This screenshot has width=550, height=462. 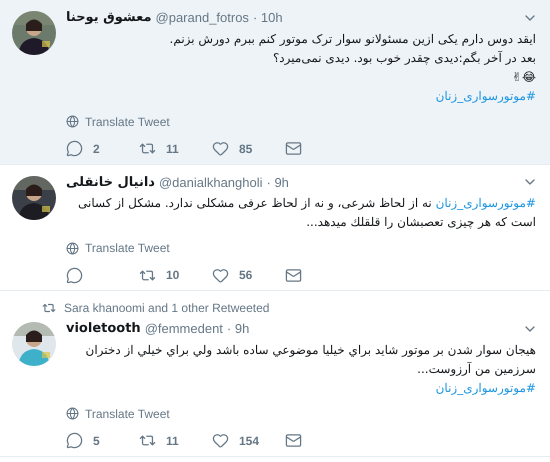 What do you see at coordinates (202, 18) in the screenshot?
I see `user-handle: @parand_fotros` at bounding box center [202, 18].